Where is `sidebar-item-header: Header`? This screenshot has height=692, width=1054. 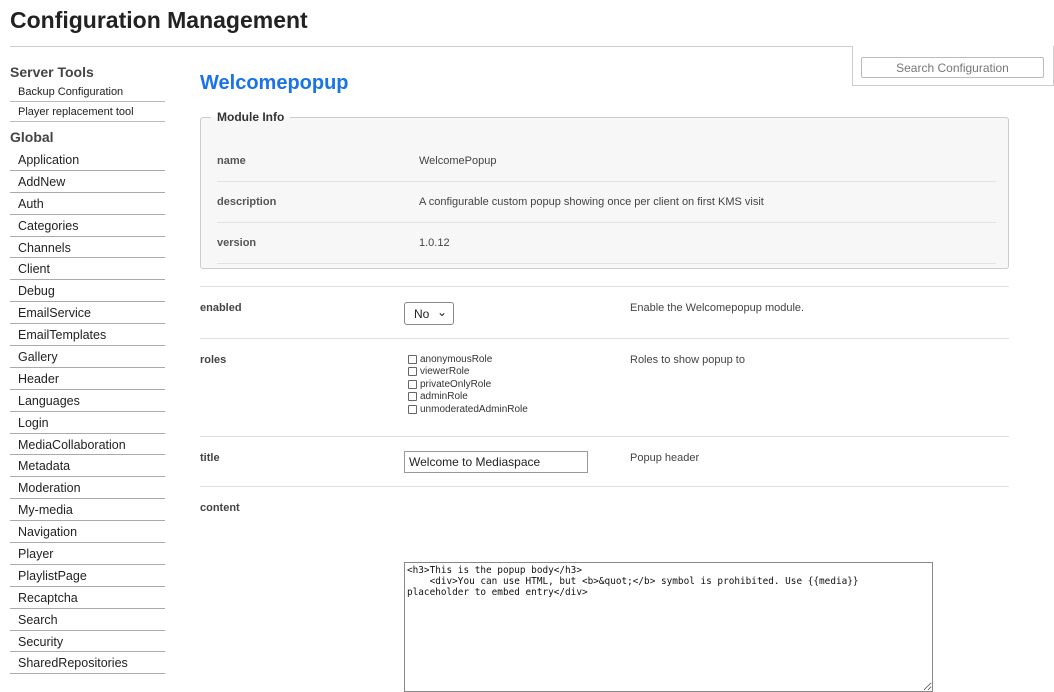 sidebar-item-header: Header is located at coordinates (87, 379).